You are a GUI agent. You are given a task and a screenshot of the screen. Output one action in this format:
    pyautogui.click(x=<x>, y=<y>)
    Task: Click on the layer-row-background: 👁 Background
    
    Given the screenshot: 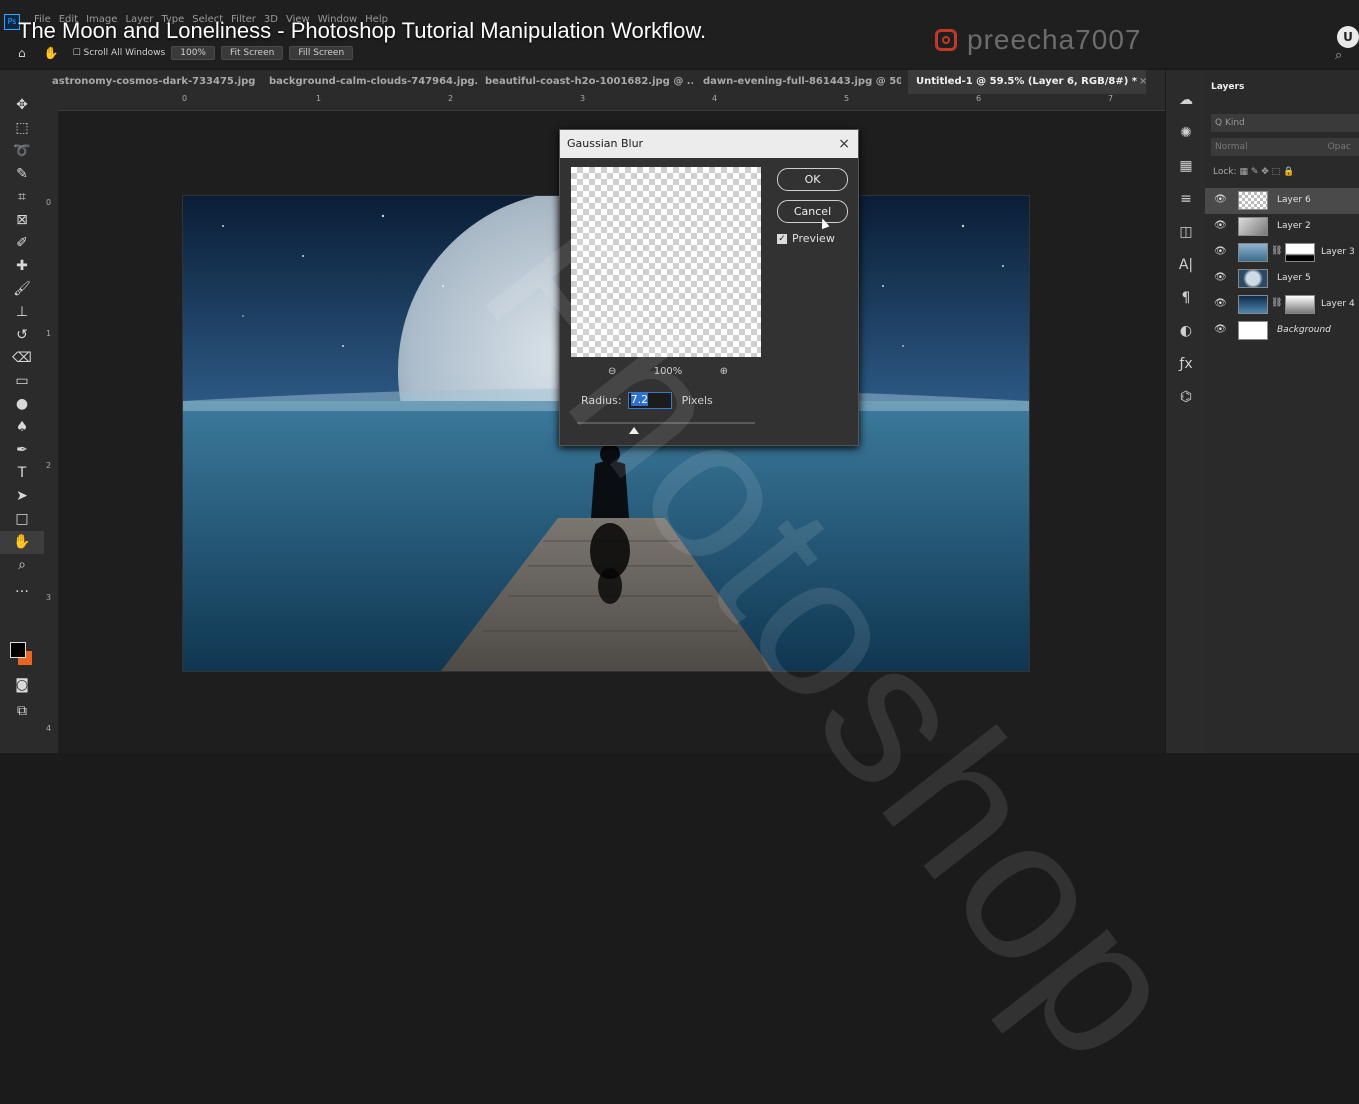 What is the action you would take?
    pyautogui.click(x=1282, y=331)
    